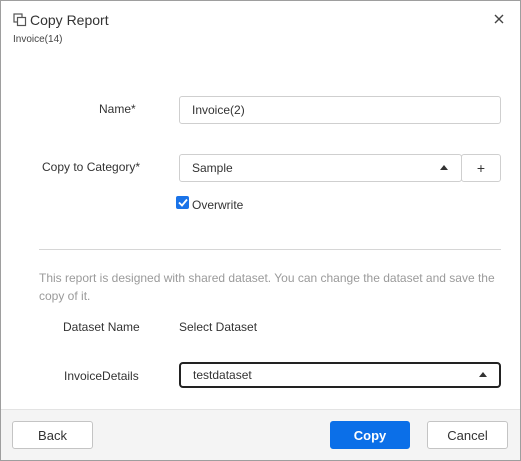  I want to click on divider, so click(270, 249).